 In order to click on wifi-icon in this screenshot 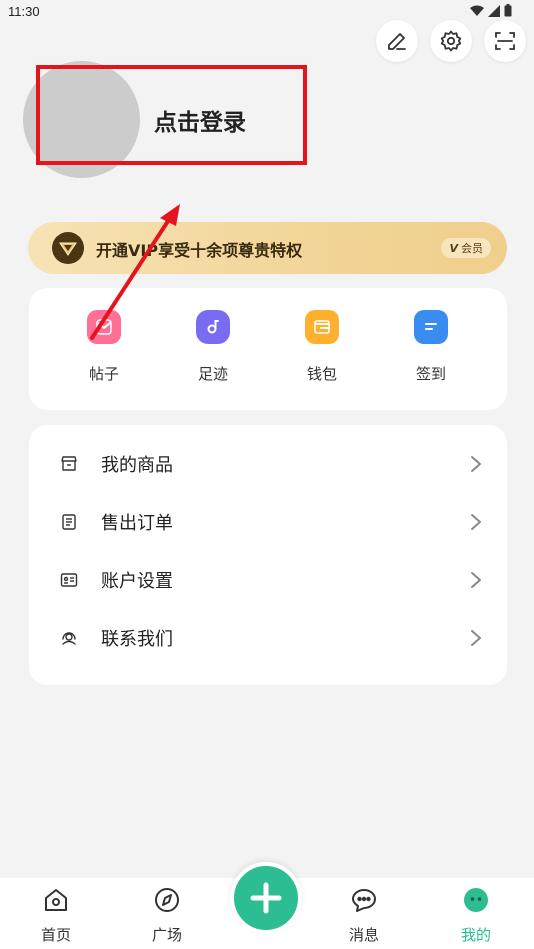, I will do `click(477, 10)`.